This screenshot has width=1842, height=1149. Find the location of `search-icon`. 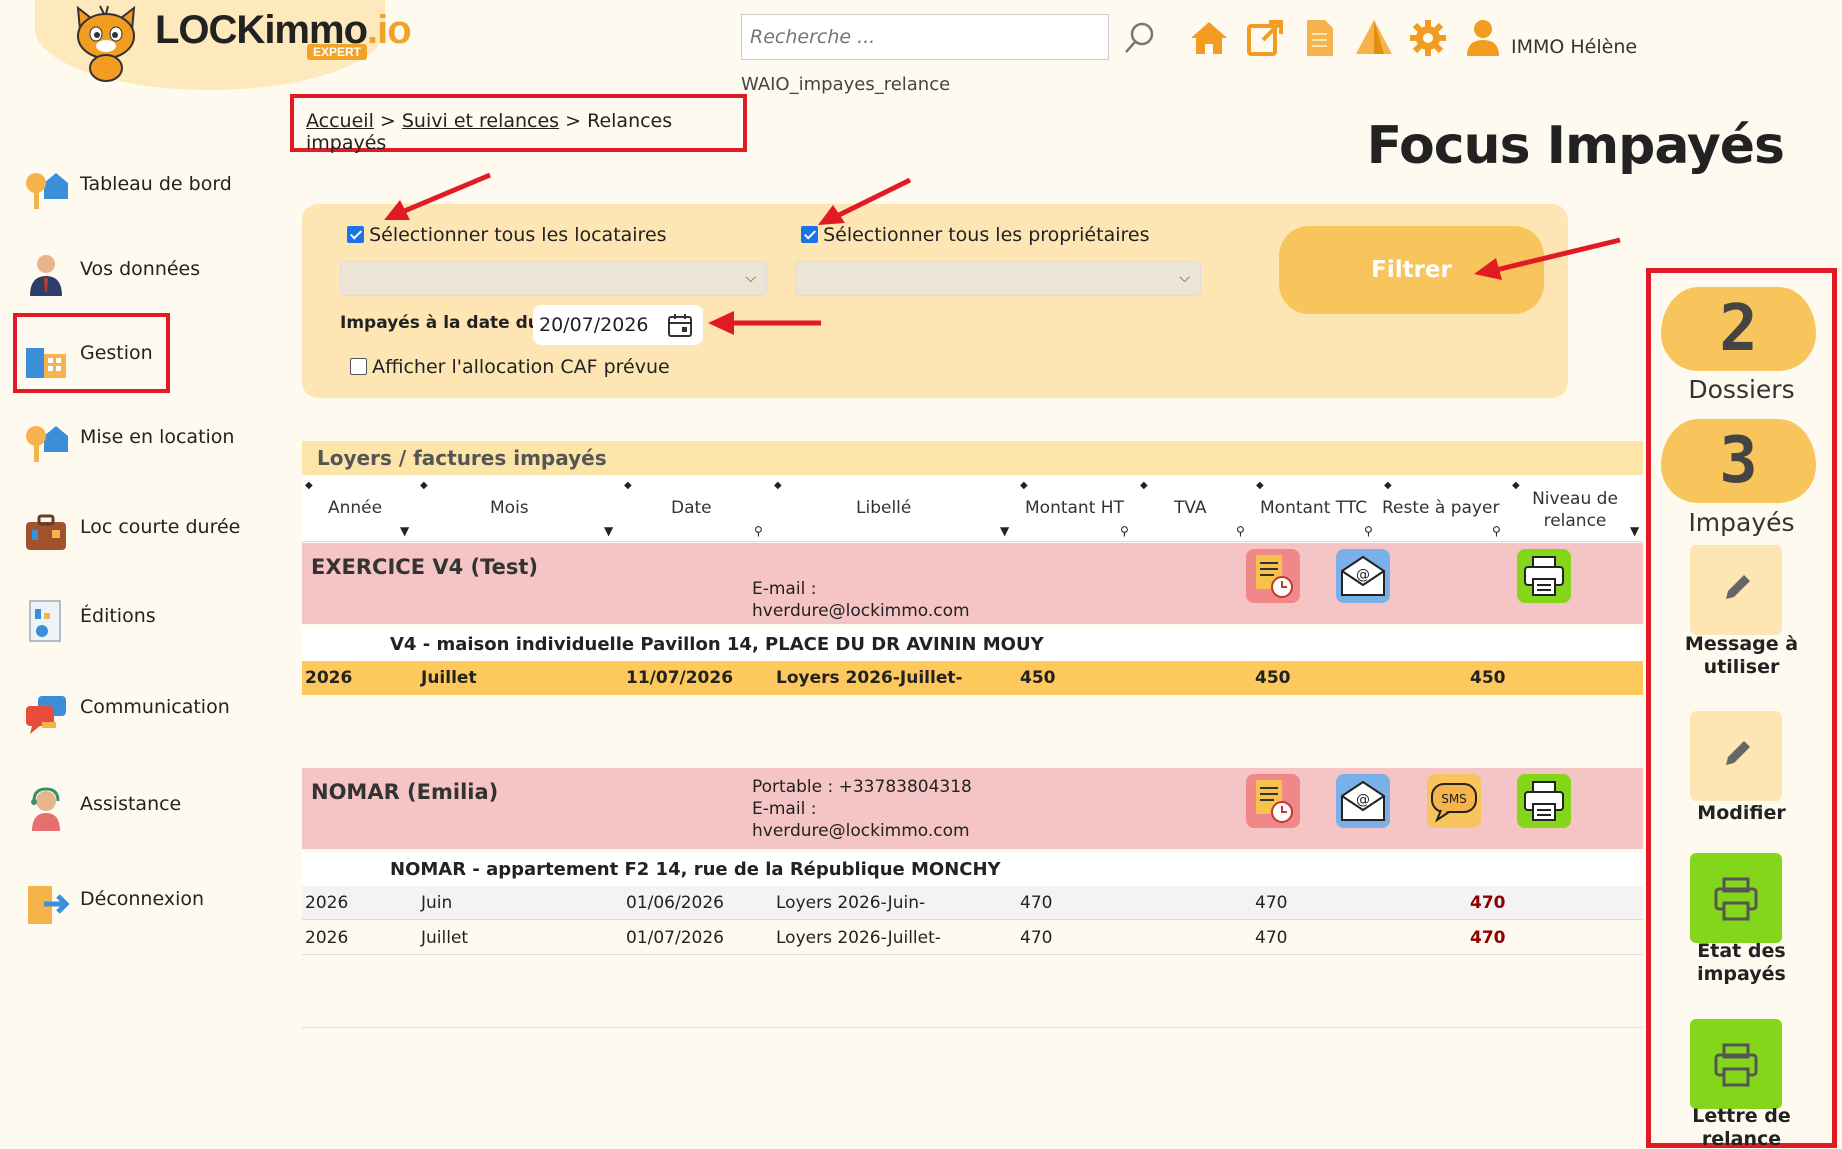

search-icon is located at coordinates (1139, 38).